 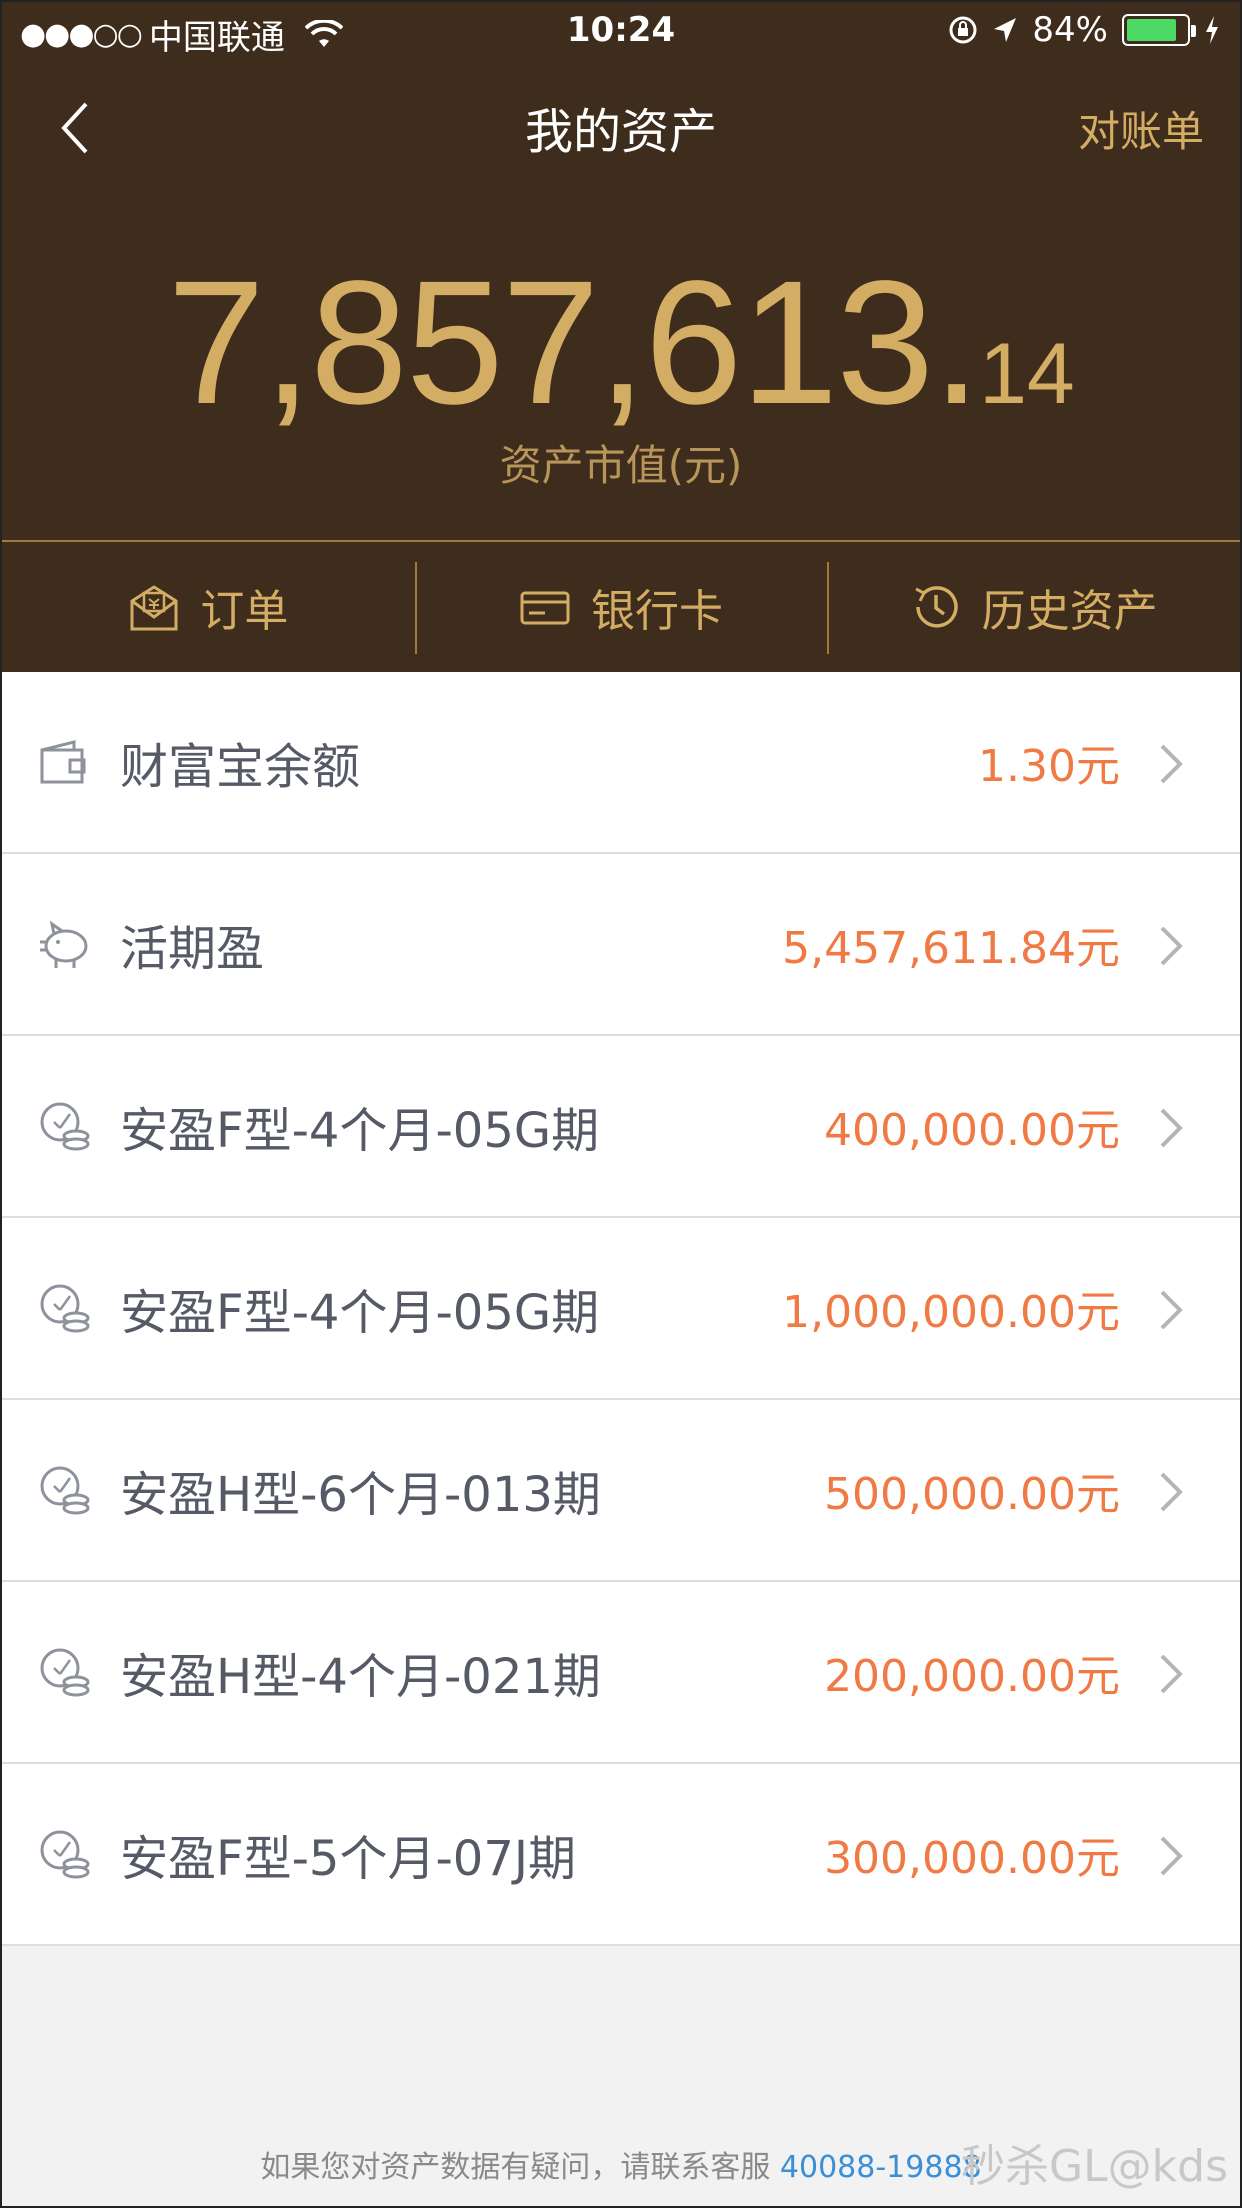 I want to click on wallet-icon, so click(x=63, y=762).